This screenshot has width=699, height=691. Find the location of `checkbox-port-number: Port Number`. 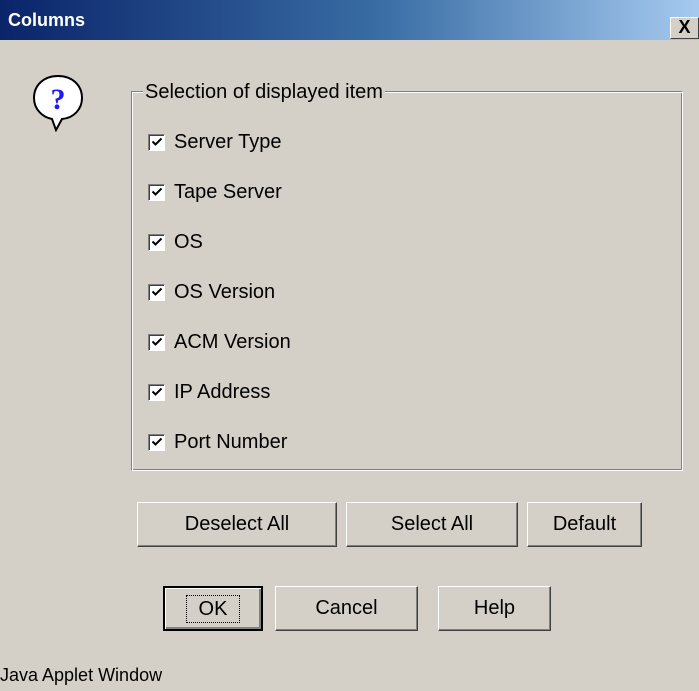

checkbox-port-number: Port Number is located at coordinates (217, 442).